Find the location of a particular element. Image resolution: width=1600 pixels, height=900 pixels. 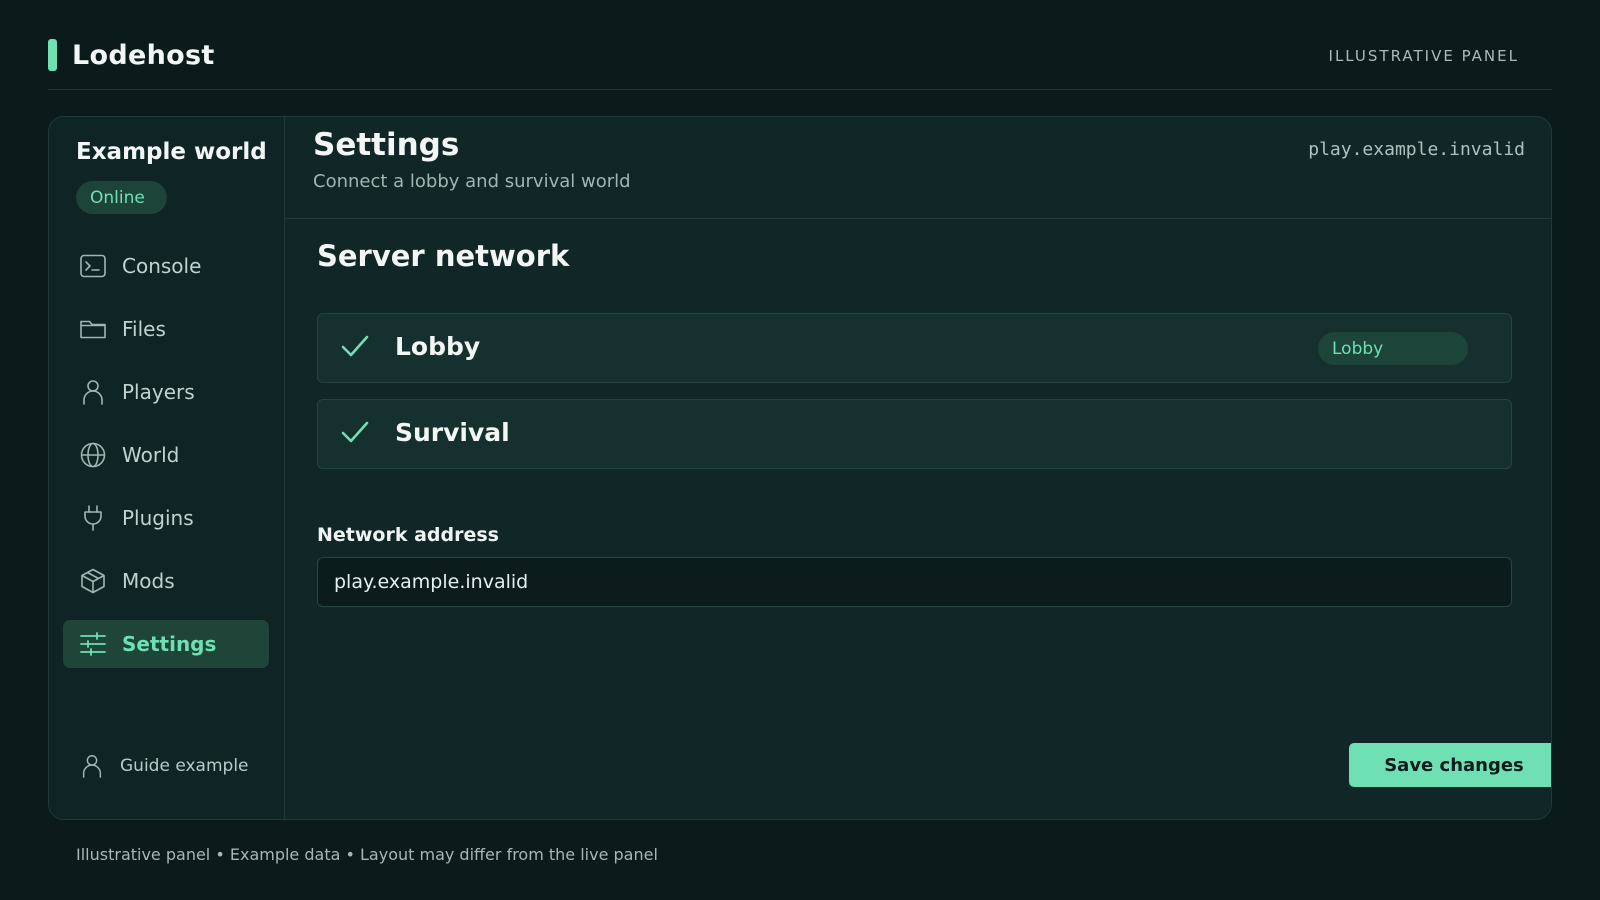

network-address-label: Network address is located at coordinates (408, 535).